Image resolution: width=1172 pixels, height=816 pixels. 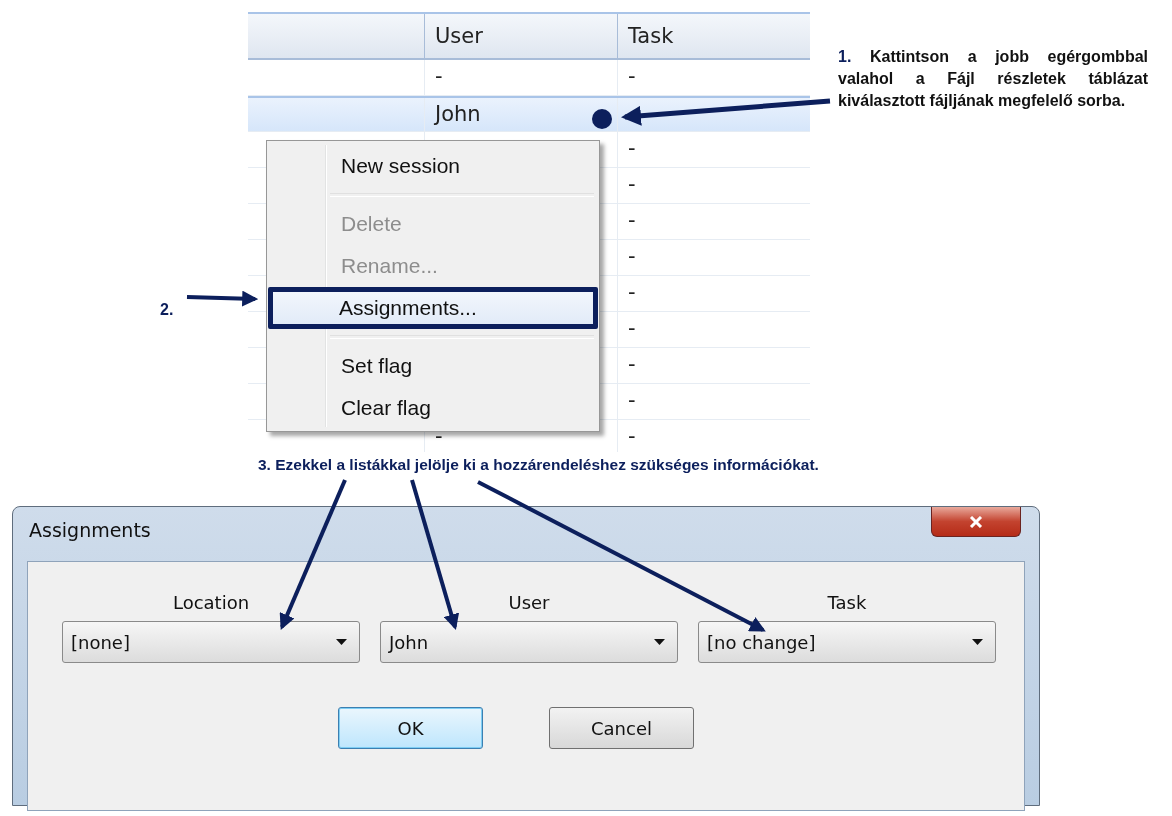 What do you see at coordinates (167, 309) in the screenshot?
I see `step-number: 2.` at bounding box center [167, 309].